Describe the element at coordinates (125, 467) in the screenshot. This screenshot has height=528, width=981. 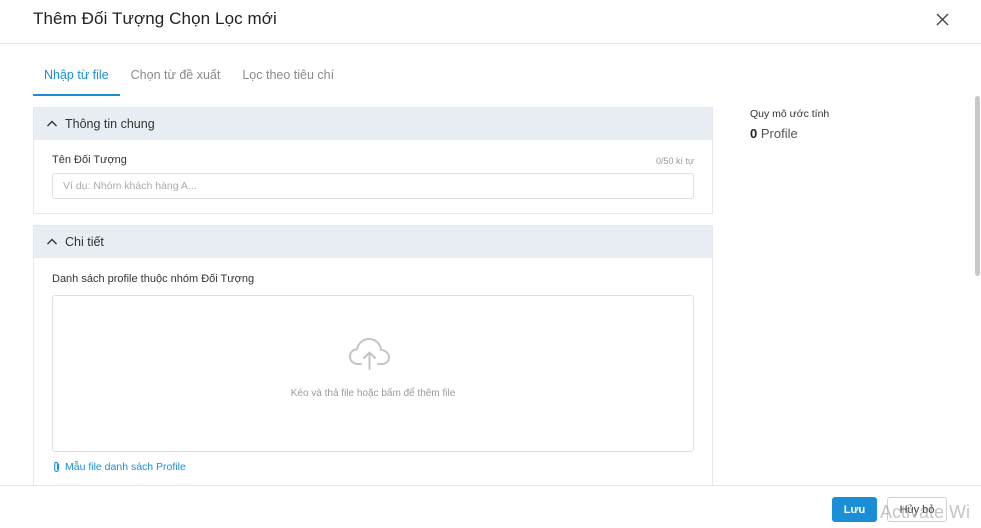
I see `sample-file-label: Mẫu file danh sách Profile` at that location.